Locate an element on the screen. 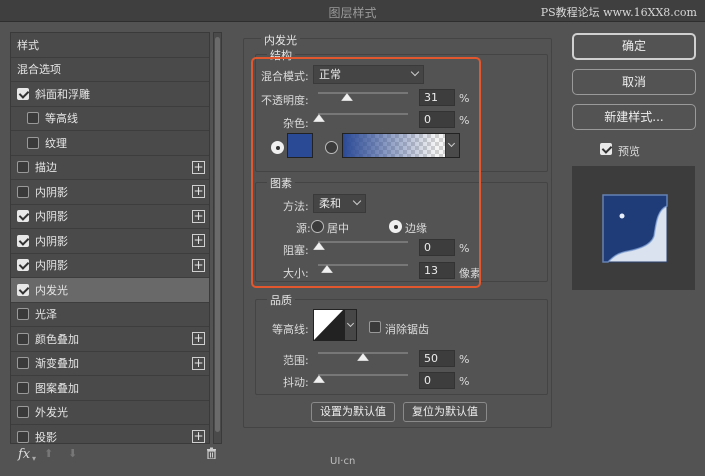 The image size is (705, 476). bottom-watermark: UI·cn is located at coordinates (343, 461).